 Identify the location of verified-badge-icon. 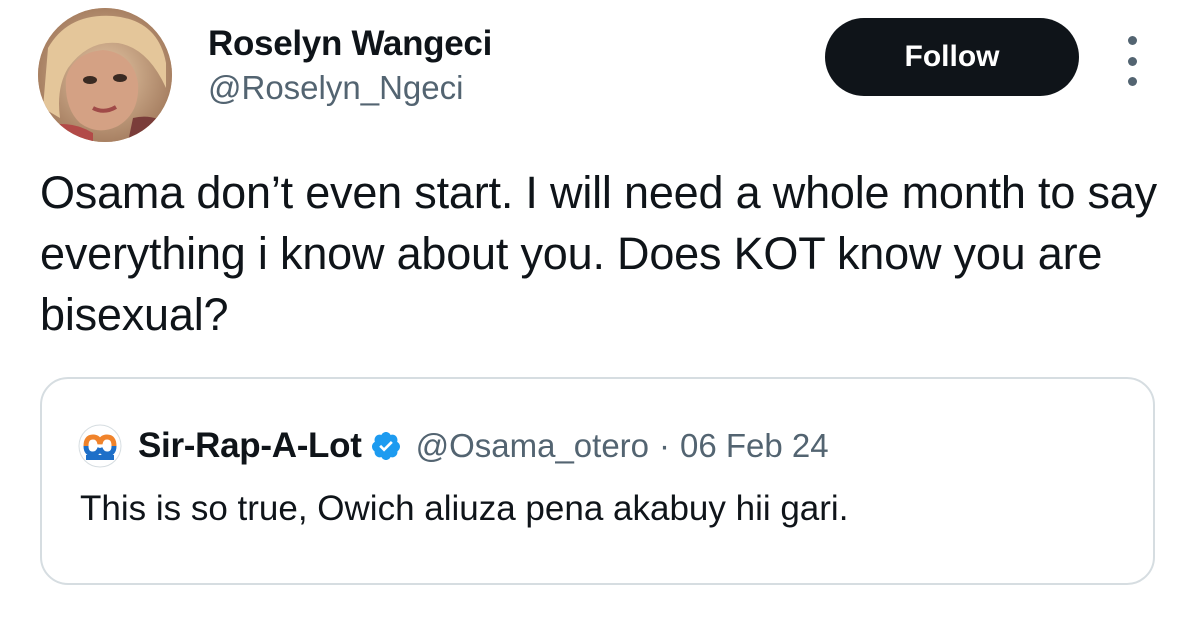
(385, 446).